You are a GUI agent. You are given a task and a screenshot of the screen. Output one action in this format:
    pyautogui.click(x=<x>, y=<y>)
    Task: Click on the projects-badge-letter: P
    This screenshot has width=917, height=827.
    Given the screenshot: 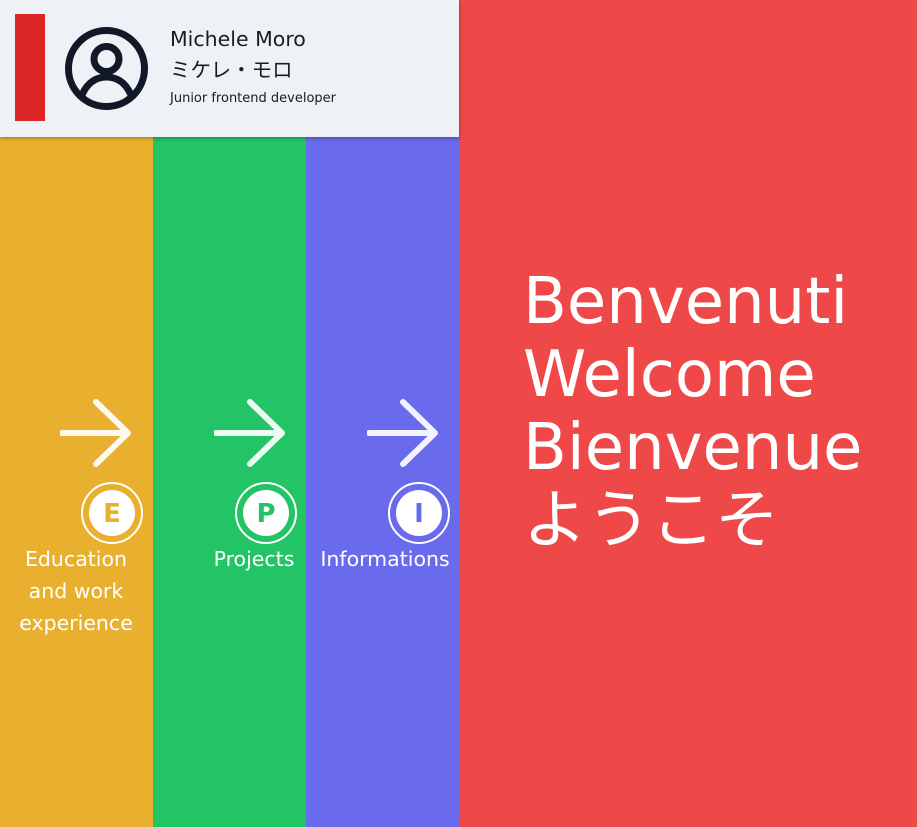 What is the action you would take?
    pyautogui.click(x=265, y=514)
    